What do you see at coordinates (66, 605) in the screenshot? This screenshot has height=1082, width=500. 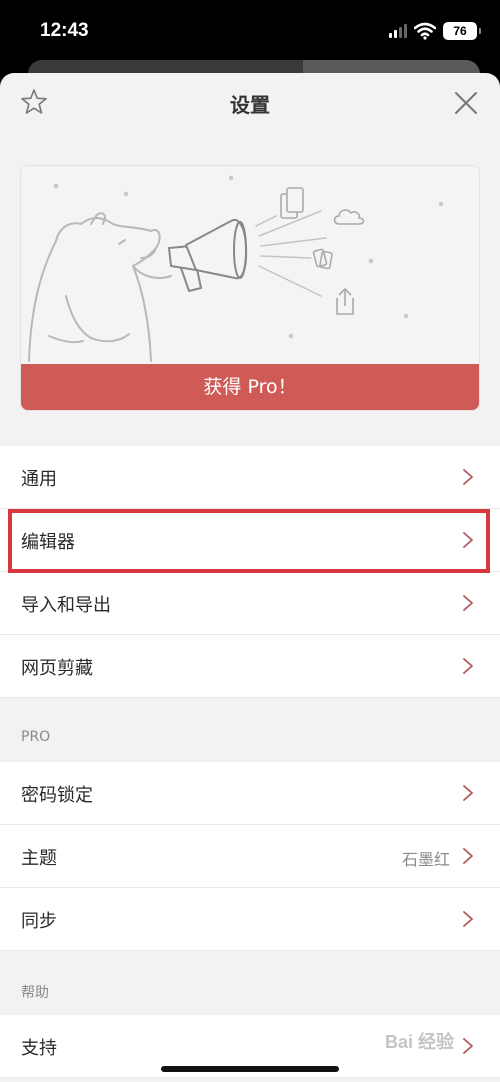 I see `settings-item-label: 导入和导出` at bounding box center [66, 605].